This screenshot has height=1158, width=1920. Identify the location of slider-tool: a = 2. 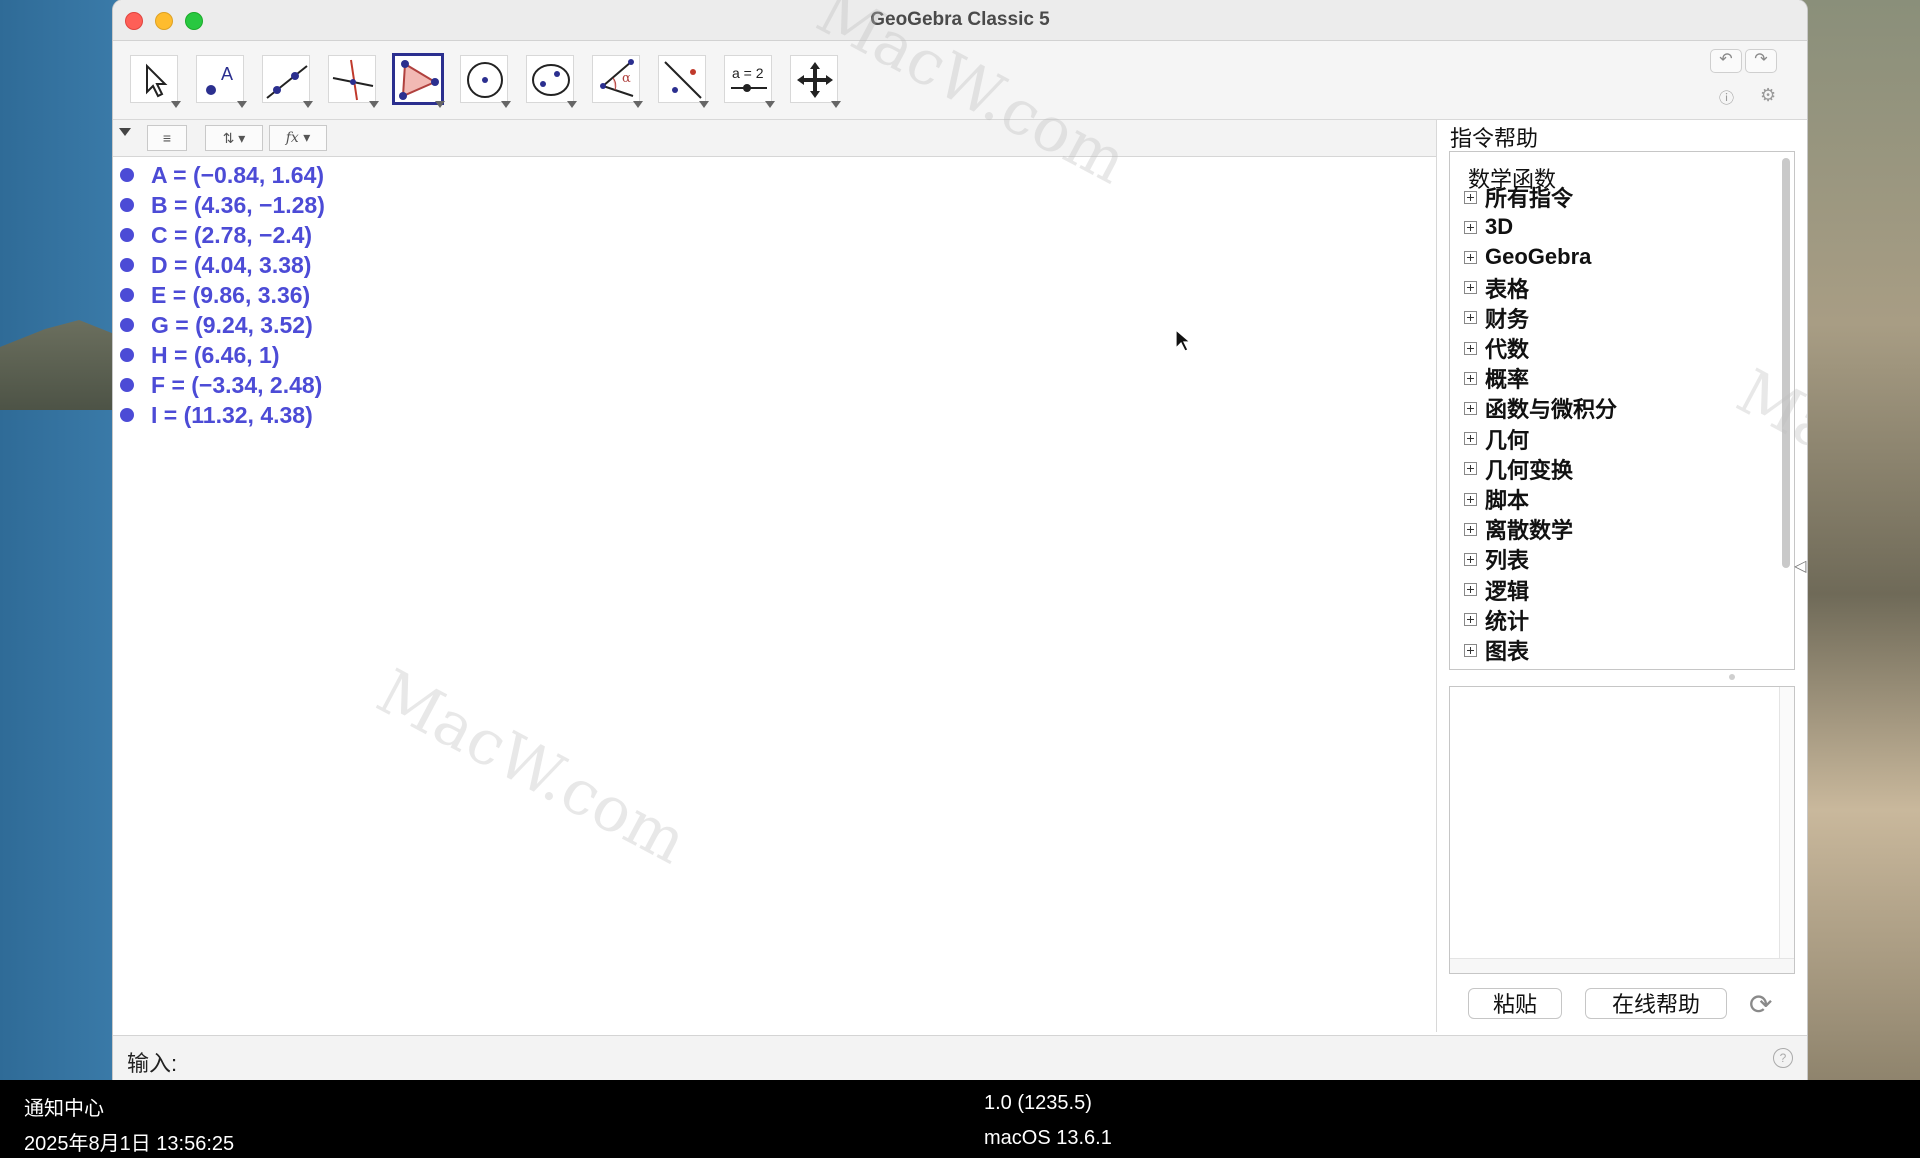
(749, 81).